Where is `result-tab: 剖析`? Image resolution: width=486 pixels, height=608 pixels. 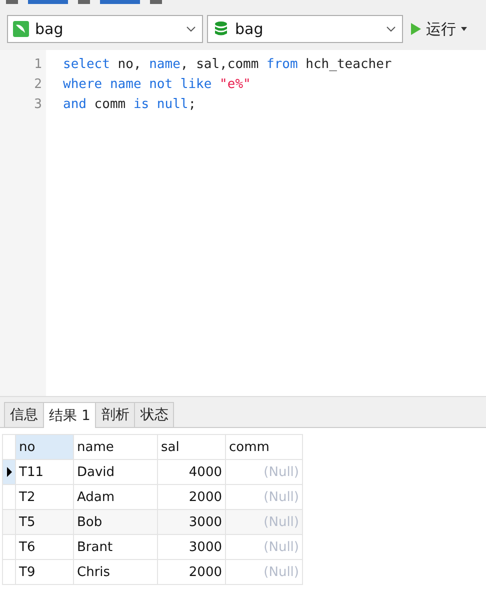
result-tab: 剖析 is located at coordinates (115, 414).